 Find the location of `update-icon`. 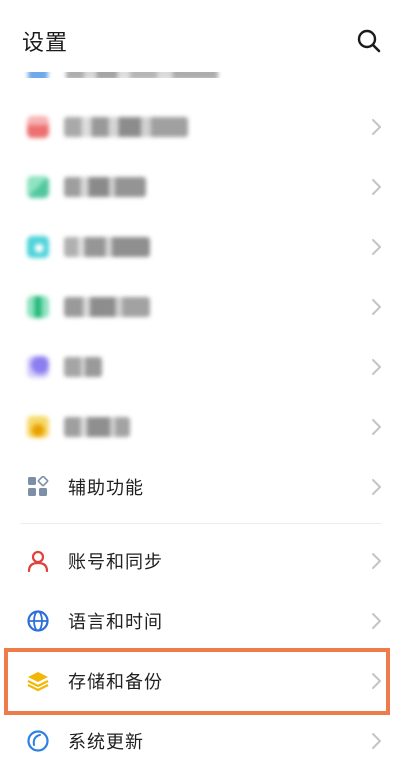

update-icon is located at coordinates (38, 741).